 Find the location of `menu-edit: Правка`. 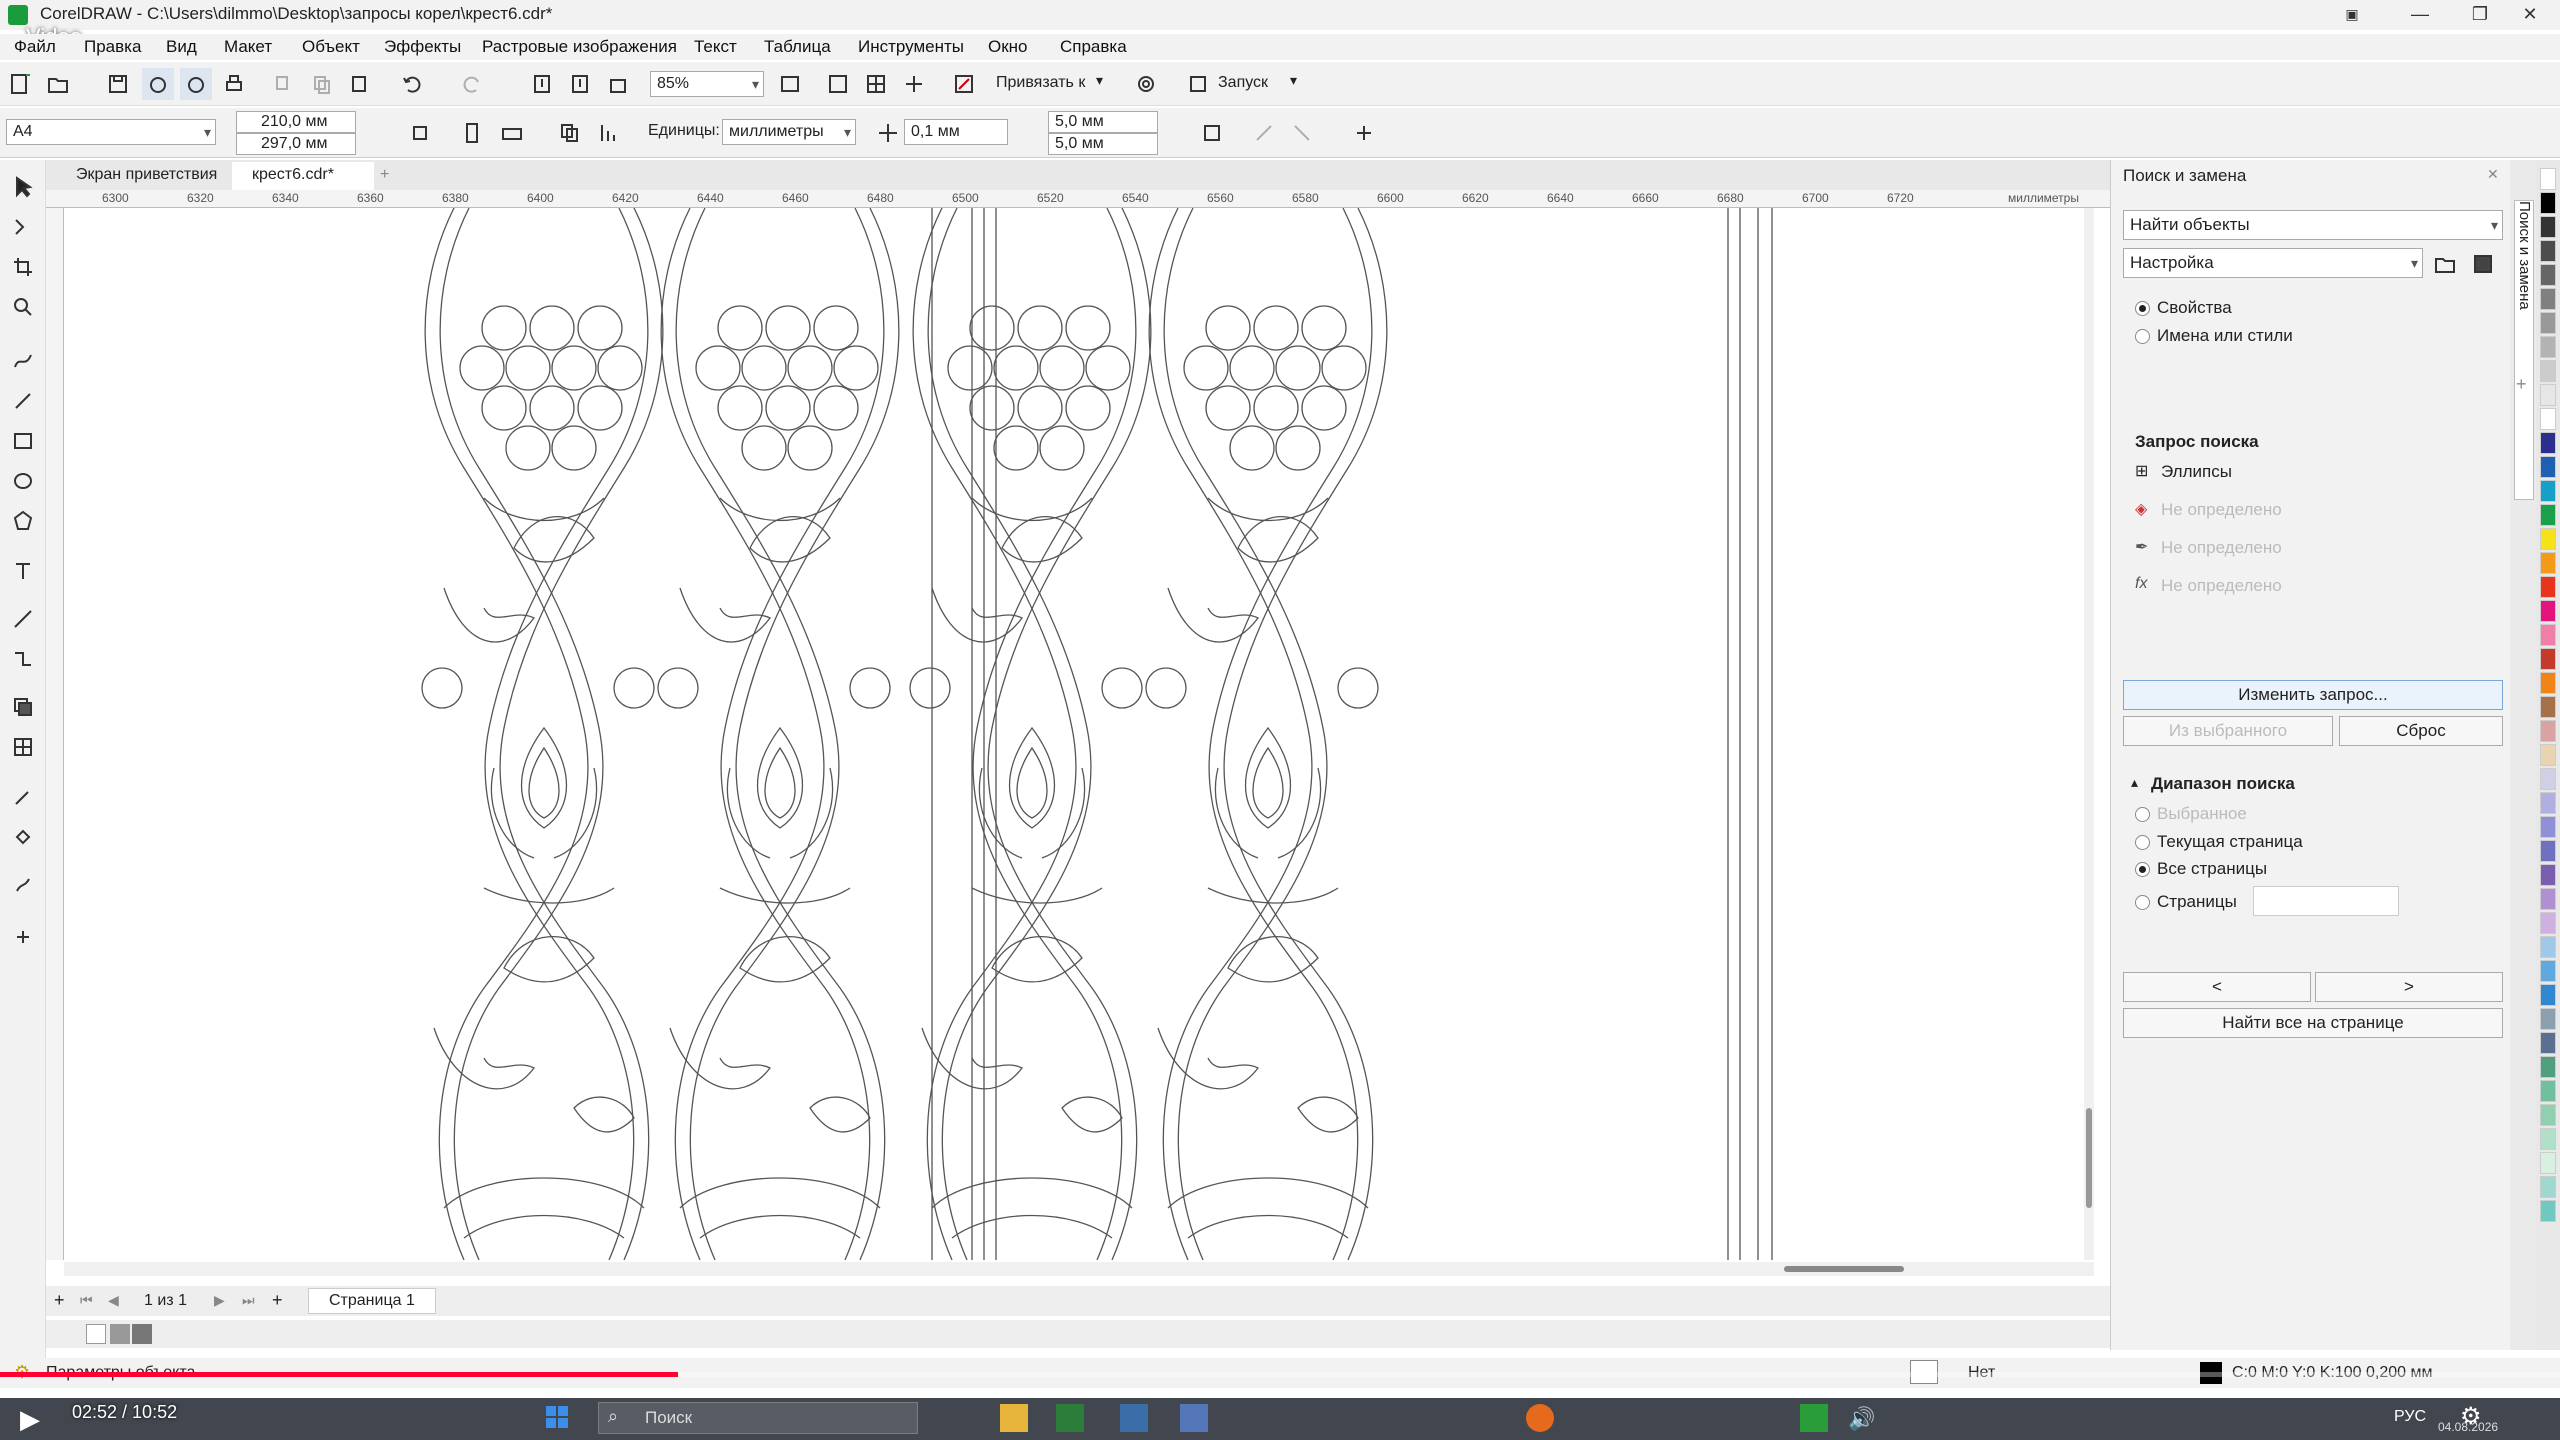

menu-edit: Правка is located at coordinates (112, 47).